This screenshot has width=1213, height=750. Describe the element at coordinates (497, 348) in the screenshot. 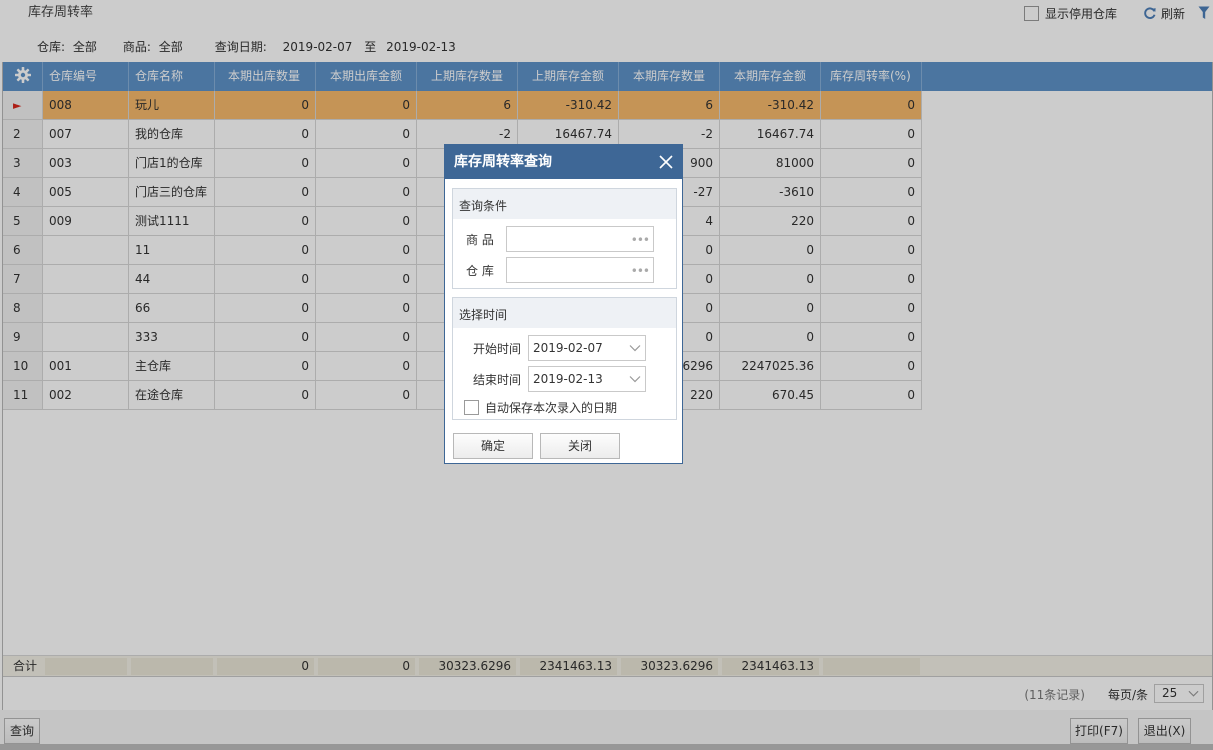

I see `start-date-label: 开始时间` at that location.